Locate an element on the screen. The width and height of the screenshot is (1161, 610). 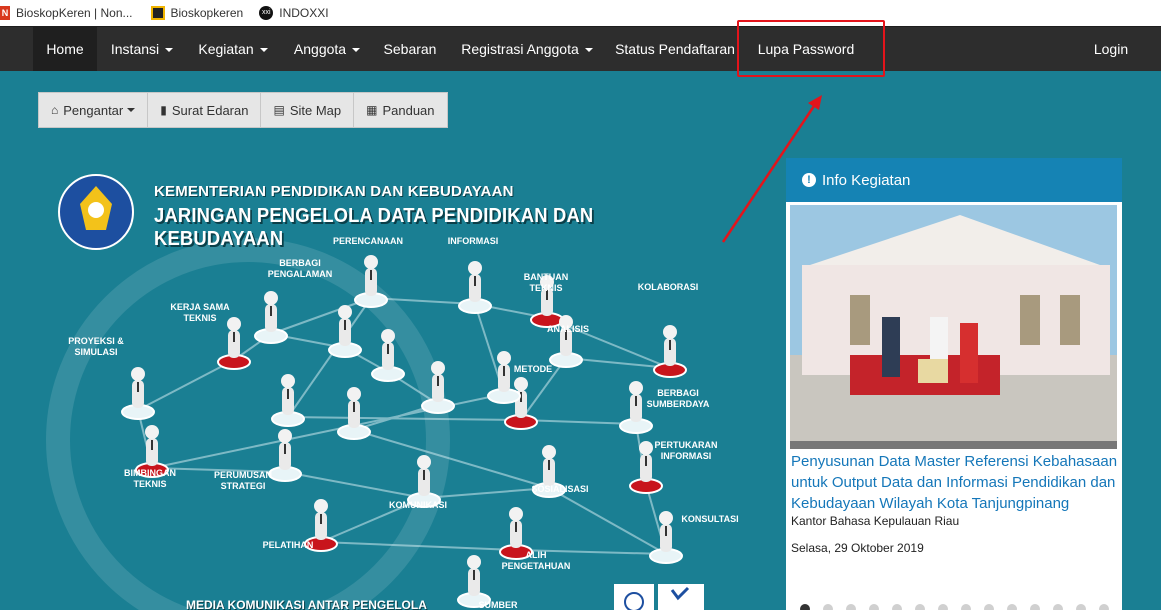
panduan-label: Panduan is located at coordinates (408, 110).